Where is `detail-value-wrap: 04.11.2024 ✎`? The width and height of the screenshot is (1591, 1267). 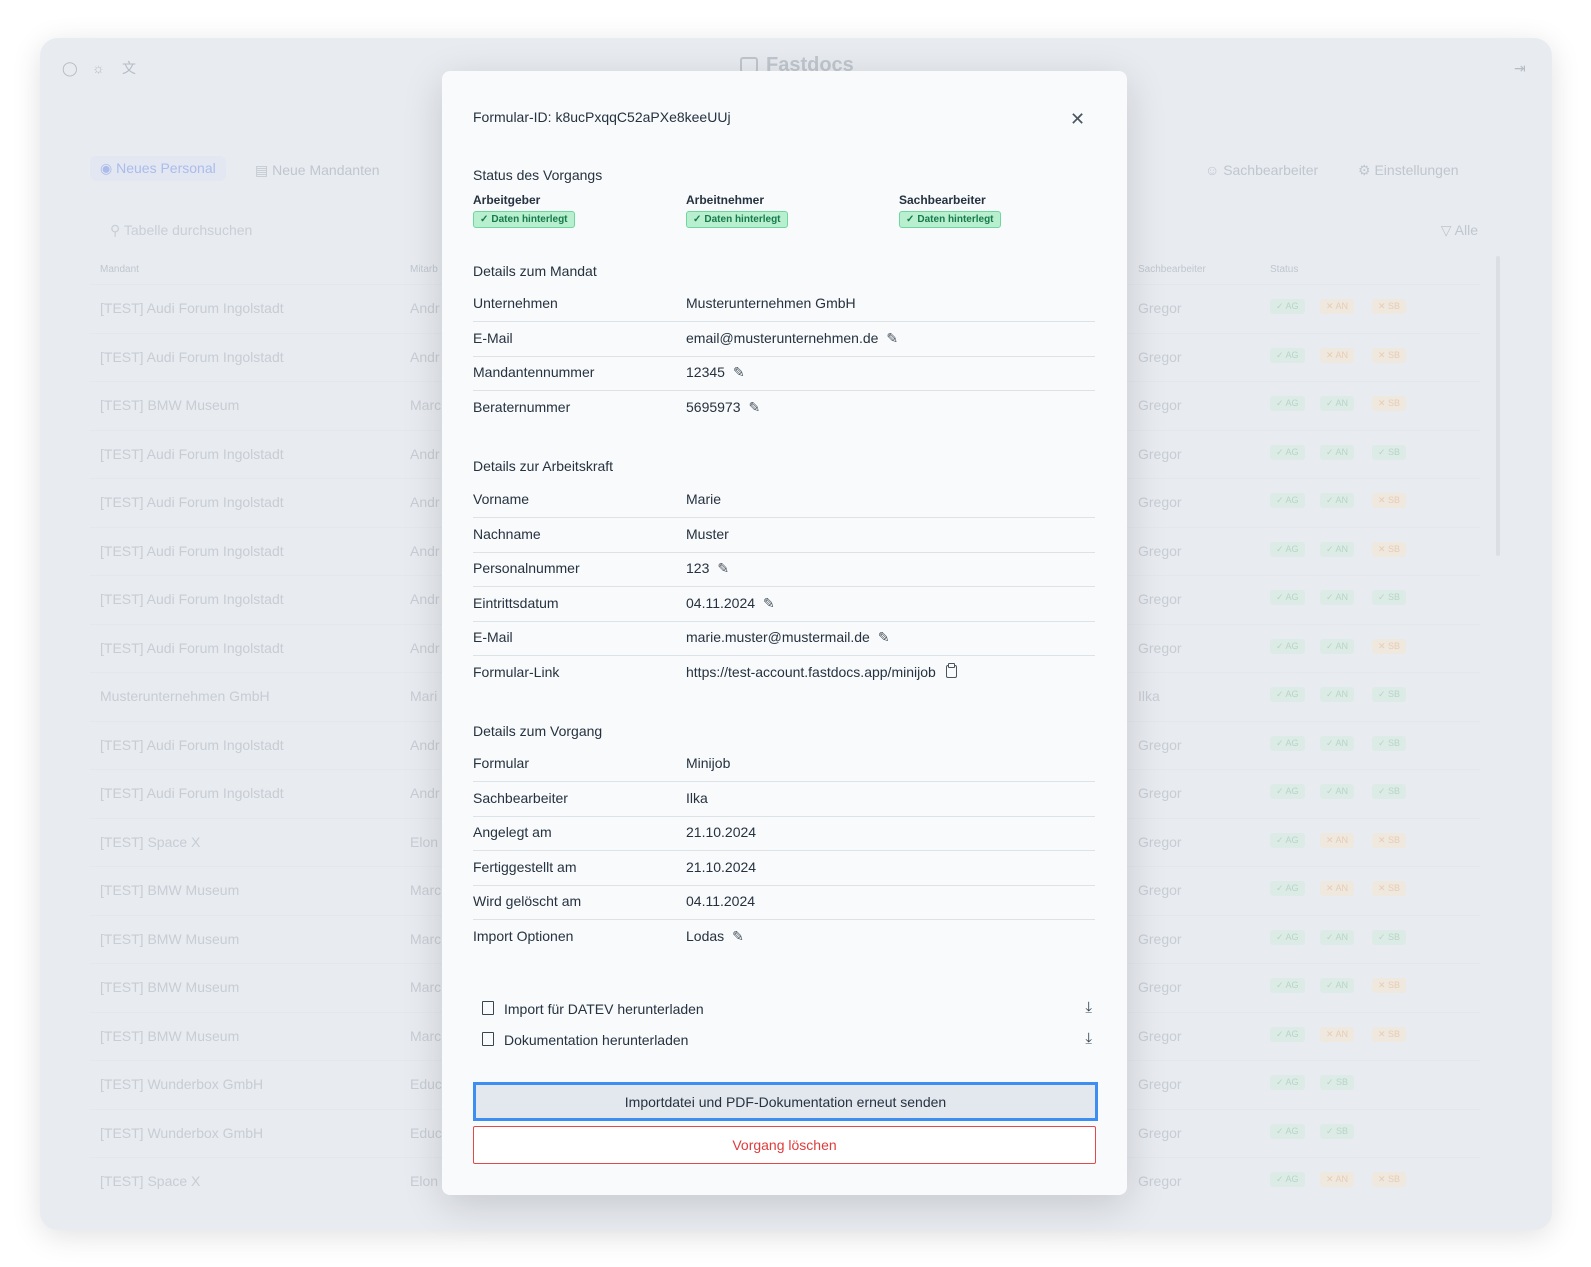
detail-value-wrap: 04.11.2024 ✎ is located at coordinates (730, 603).